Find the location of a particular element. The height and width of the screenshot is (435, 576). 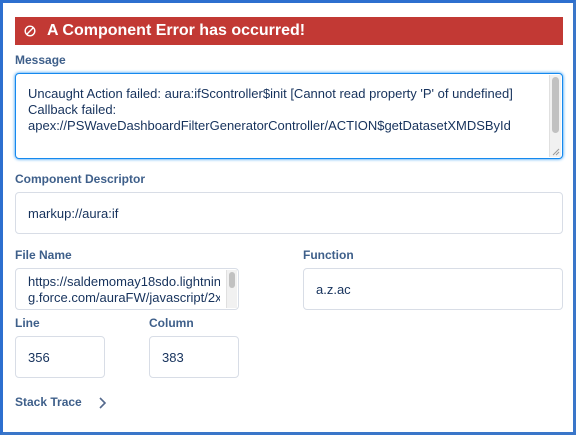

line-label: Line is located at coordinates (27, 323).